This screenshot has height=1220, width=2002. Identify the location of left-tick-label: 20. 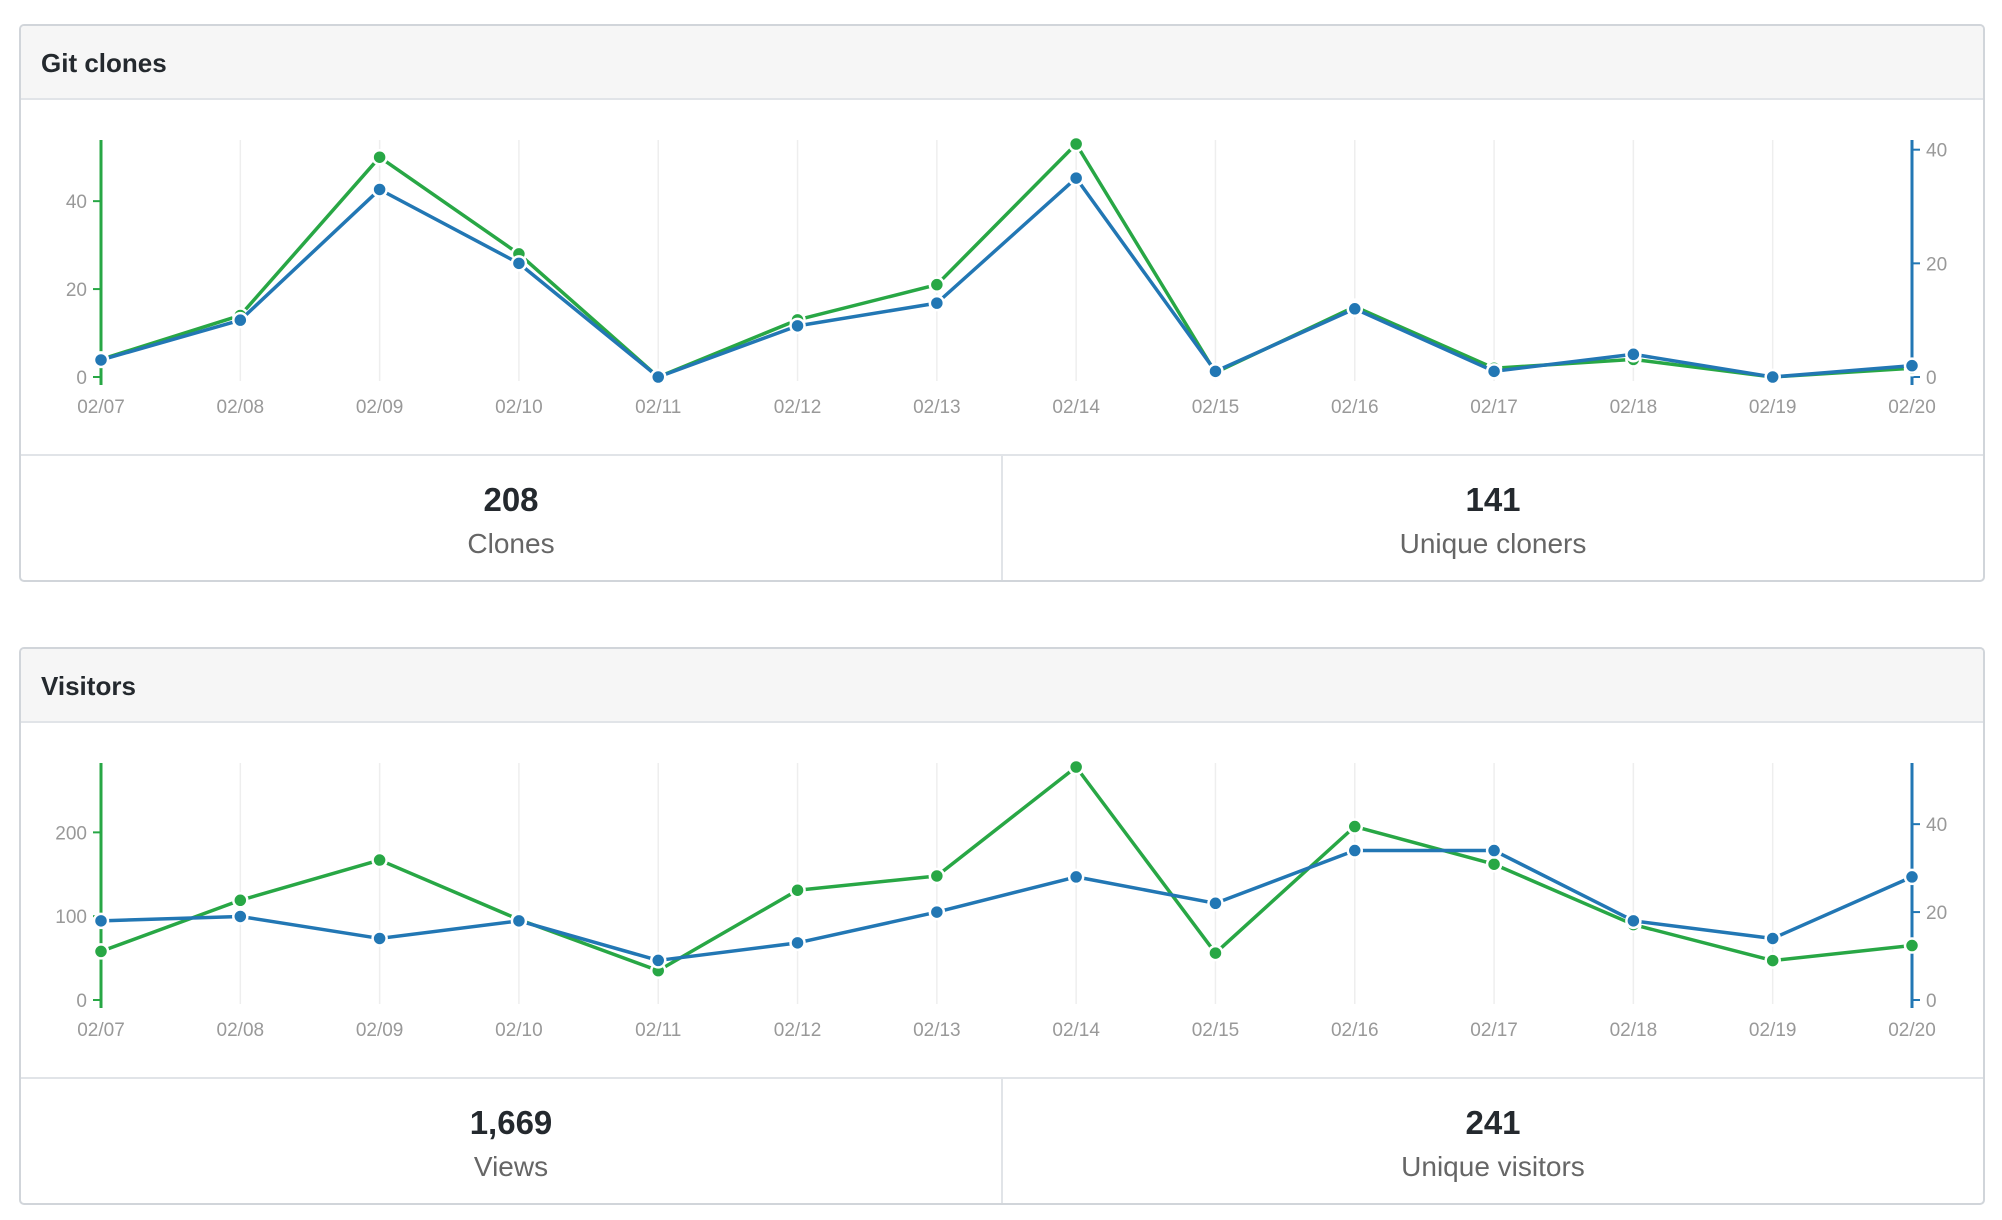
(76, 290).